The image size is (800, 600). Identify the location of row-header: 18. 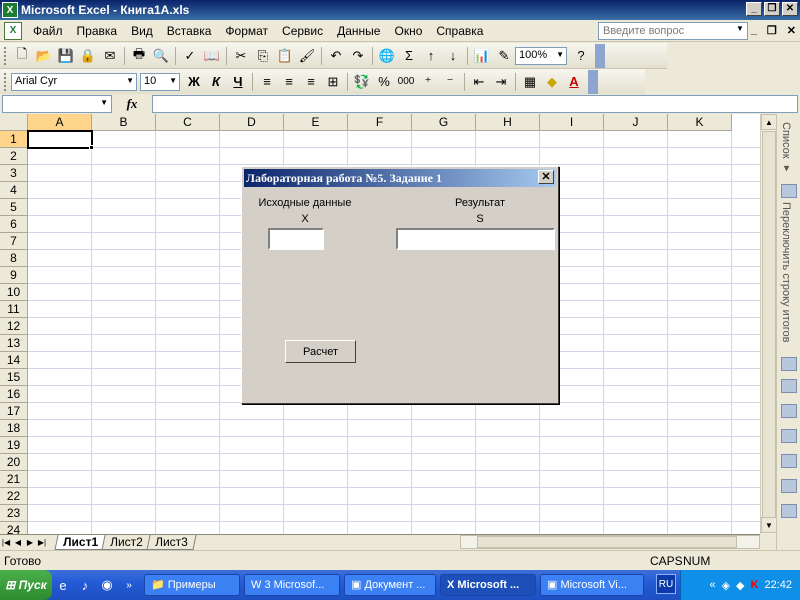
(14, 428).